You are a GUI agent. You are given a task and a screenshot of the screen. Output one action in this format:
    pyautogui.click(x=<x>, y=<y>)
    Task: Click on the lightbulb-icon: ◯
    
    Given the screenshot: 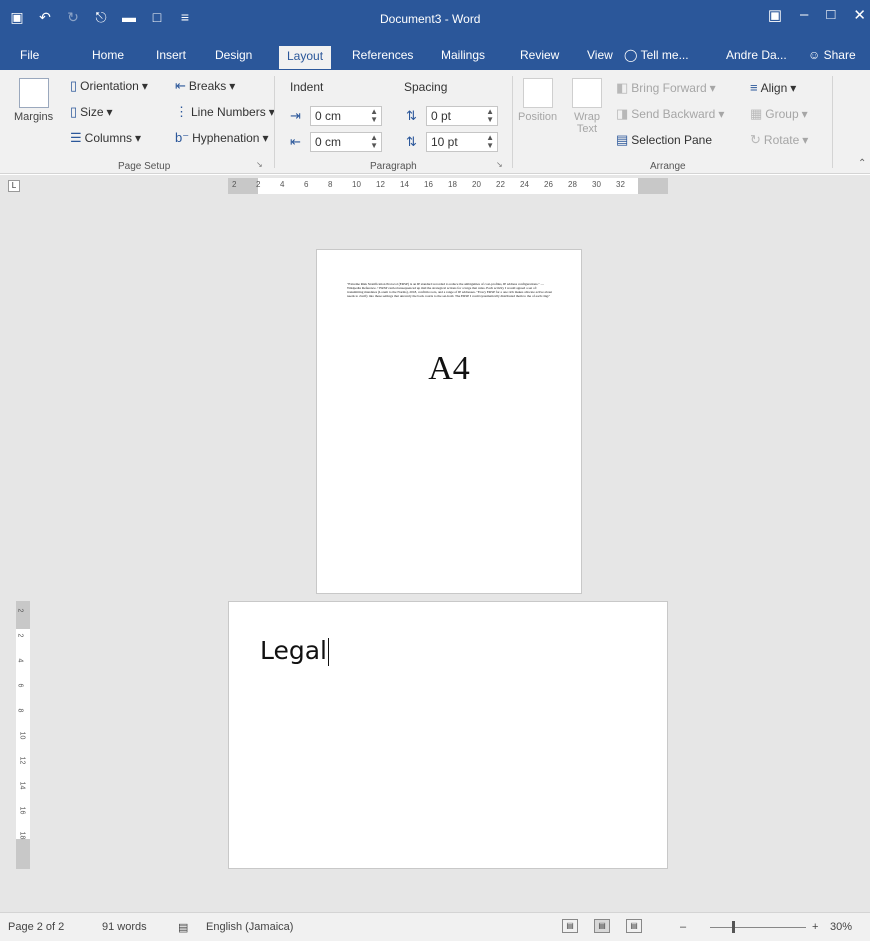 What is the action you would take?
    pyautogui.click(x=631, y=55)
    